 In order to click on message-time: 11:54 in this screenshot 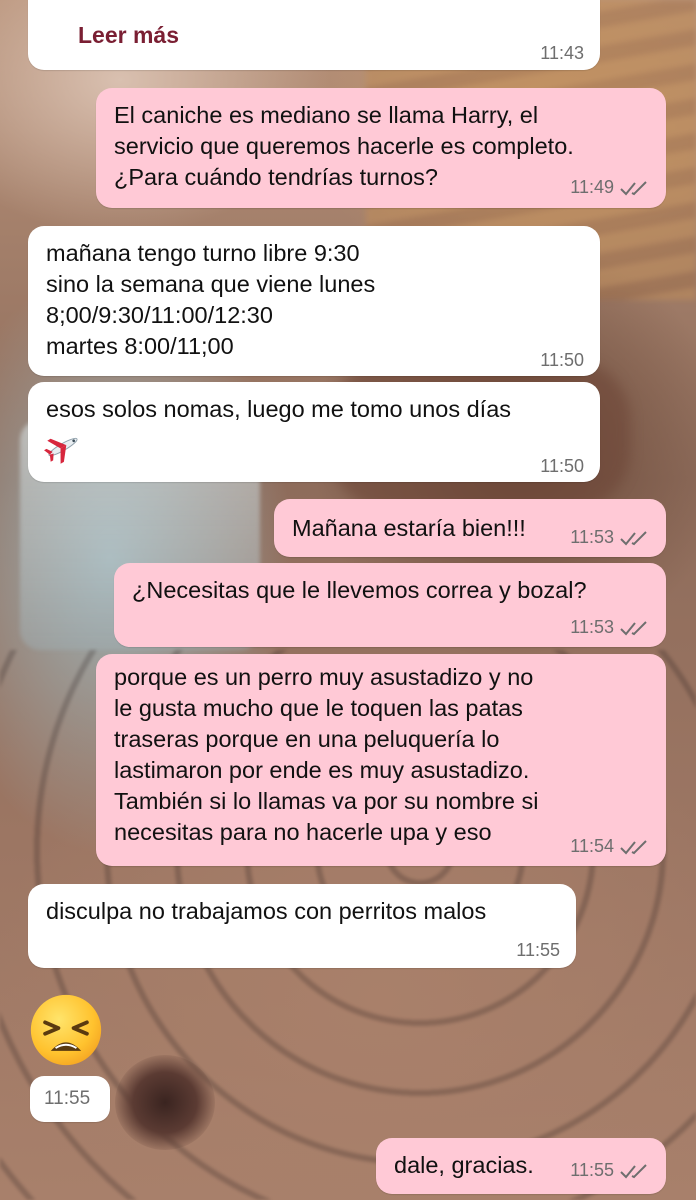, I will do `click(610, 846)`.